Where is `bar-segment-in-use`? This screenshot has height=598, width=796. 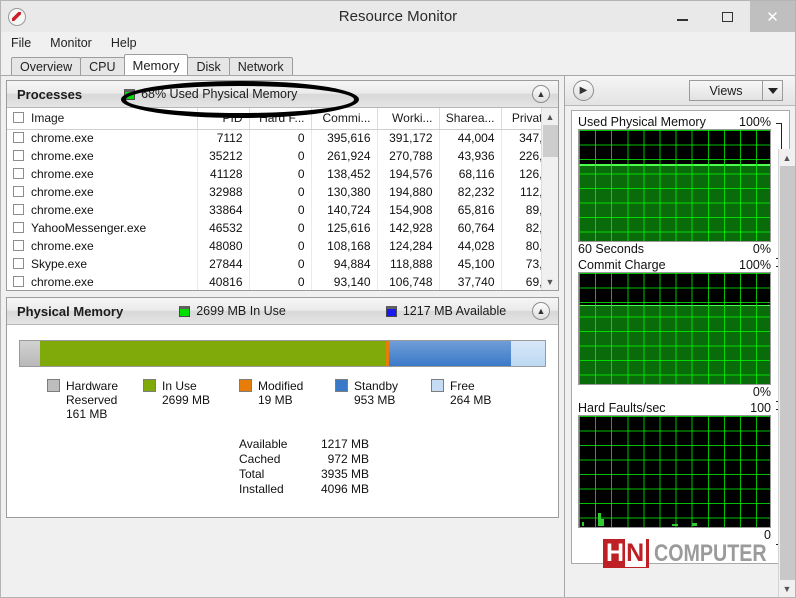
bar-segment-in-use is located at coordinates (213, 353).